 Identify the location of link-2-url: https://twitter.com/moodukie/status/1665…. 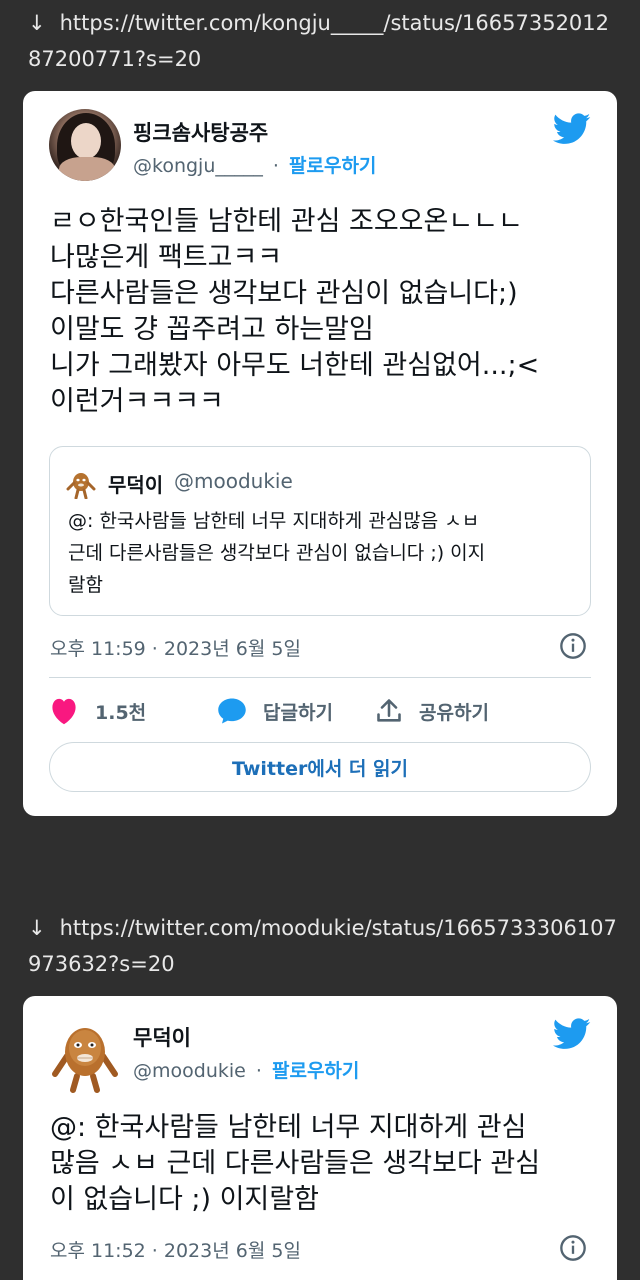
(322, 946).